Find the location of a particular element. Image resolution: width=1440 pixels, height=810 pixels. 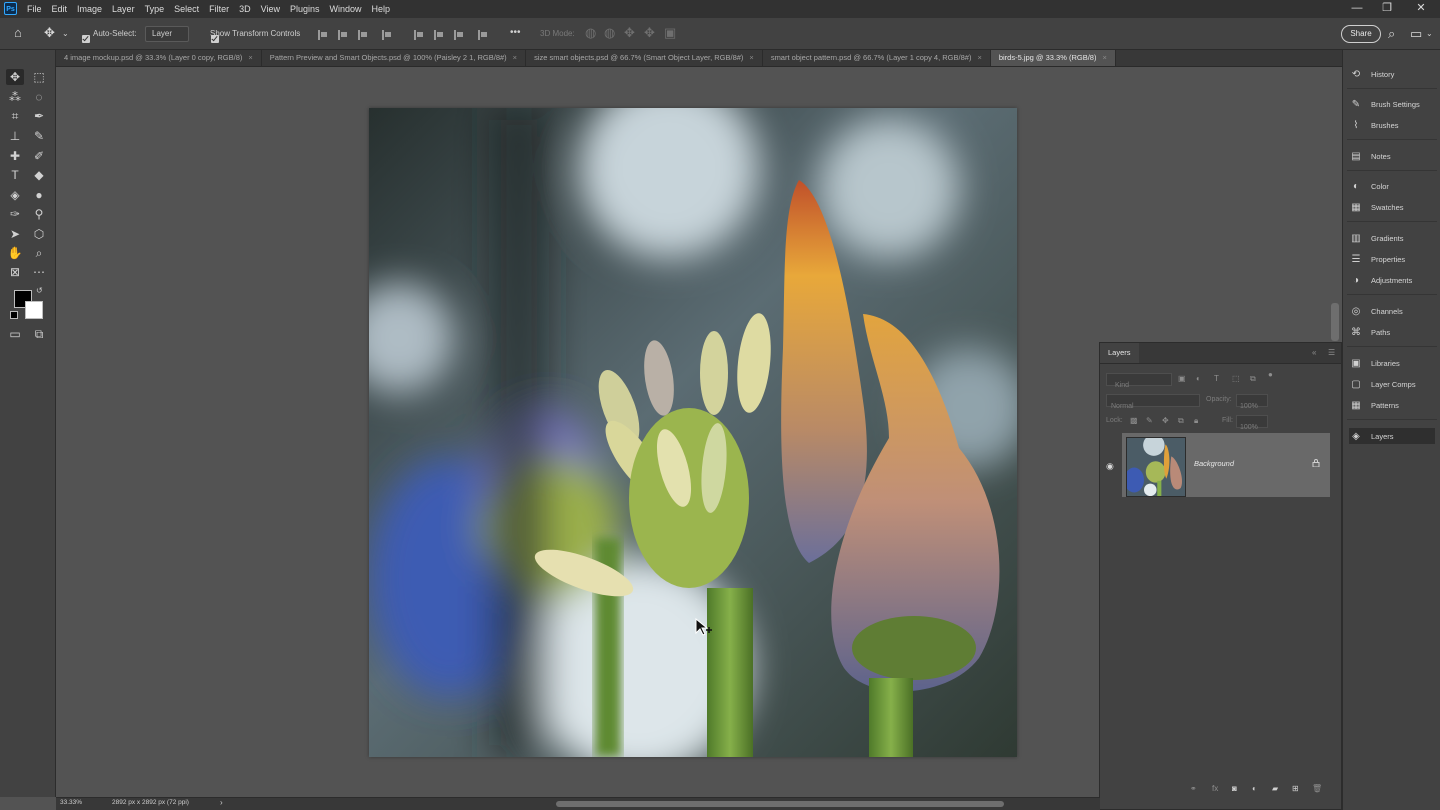

filter-pixel-icon: ▣ is located at coordinates (1182, 378).